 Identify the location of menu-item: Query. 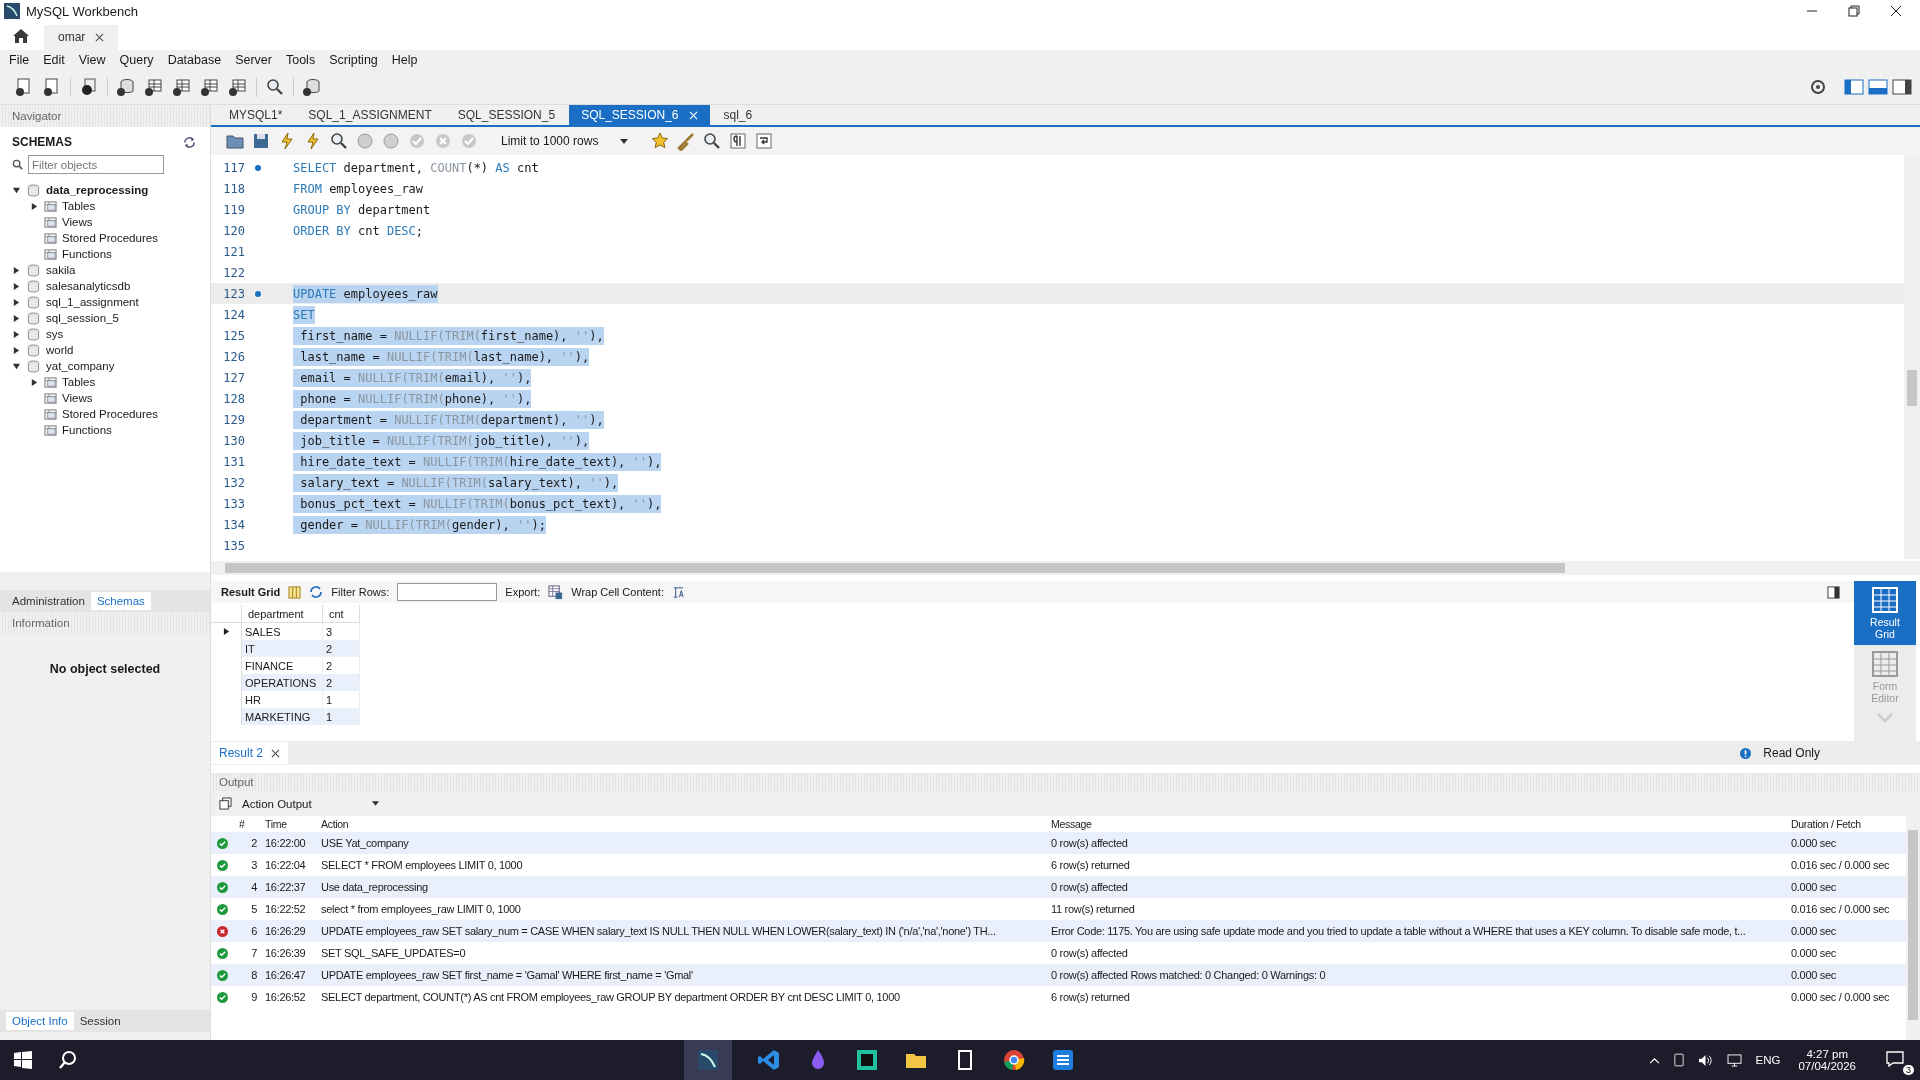
(136, 60).